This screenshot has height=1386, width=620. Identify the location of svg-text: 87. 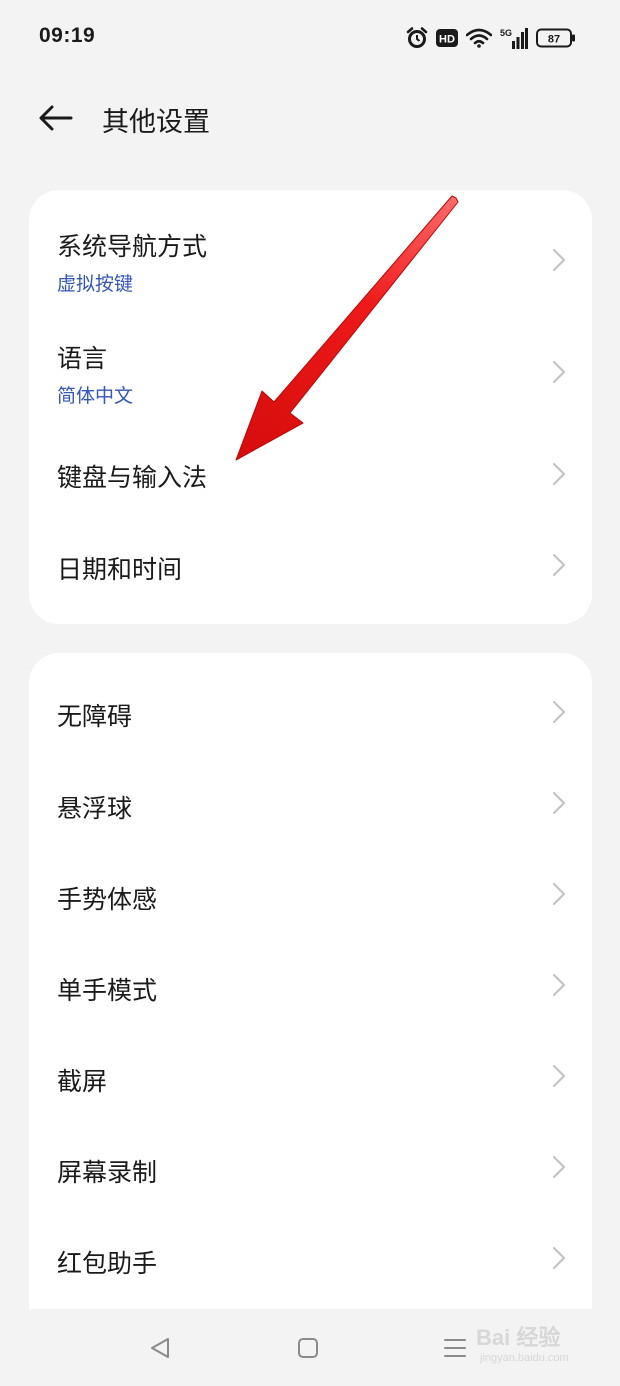
(554, 40).